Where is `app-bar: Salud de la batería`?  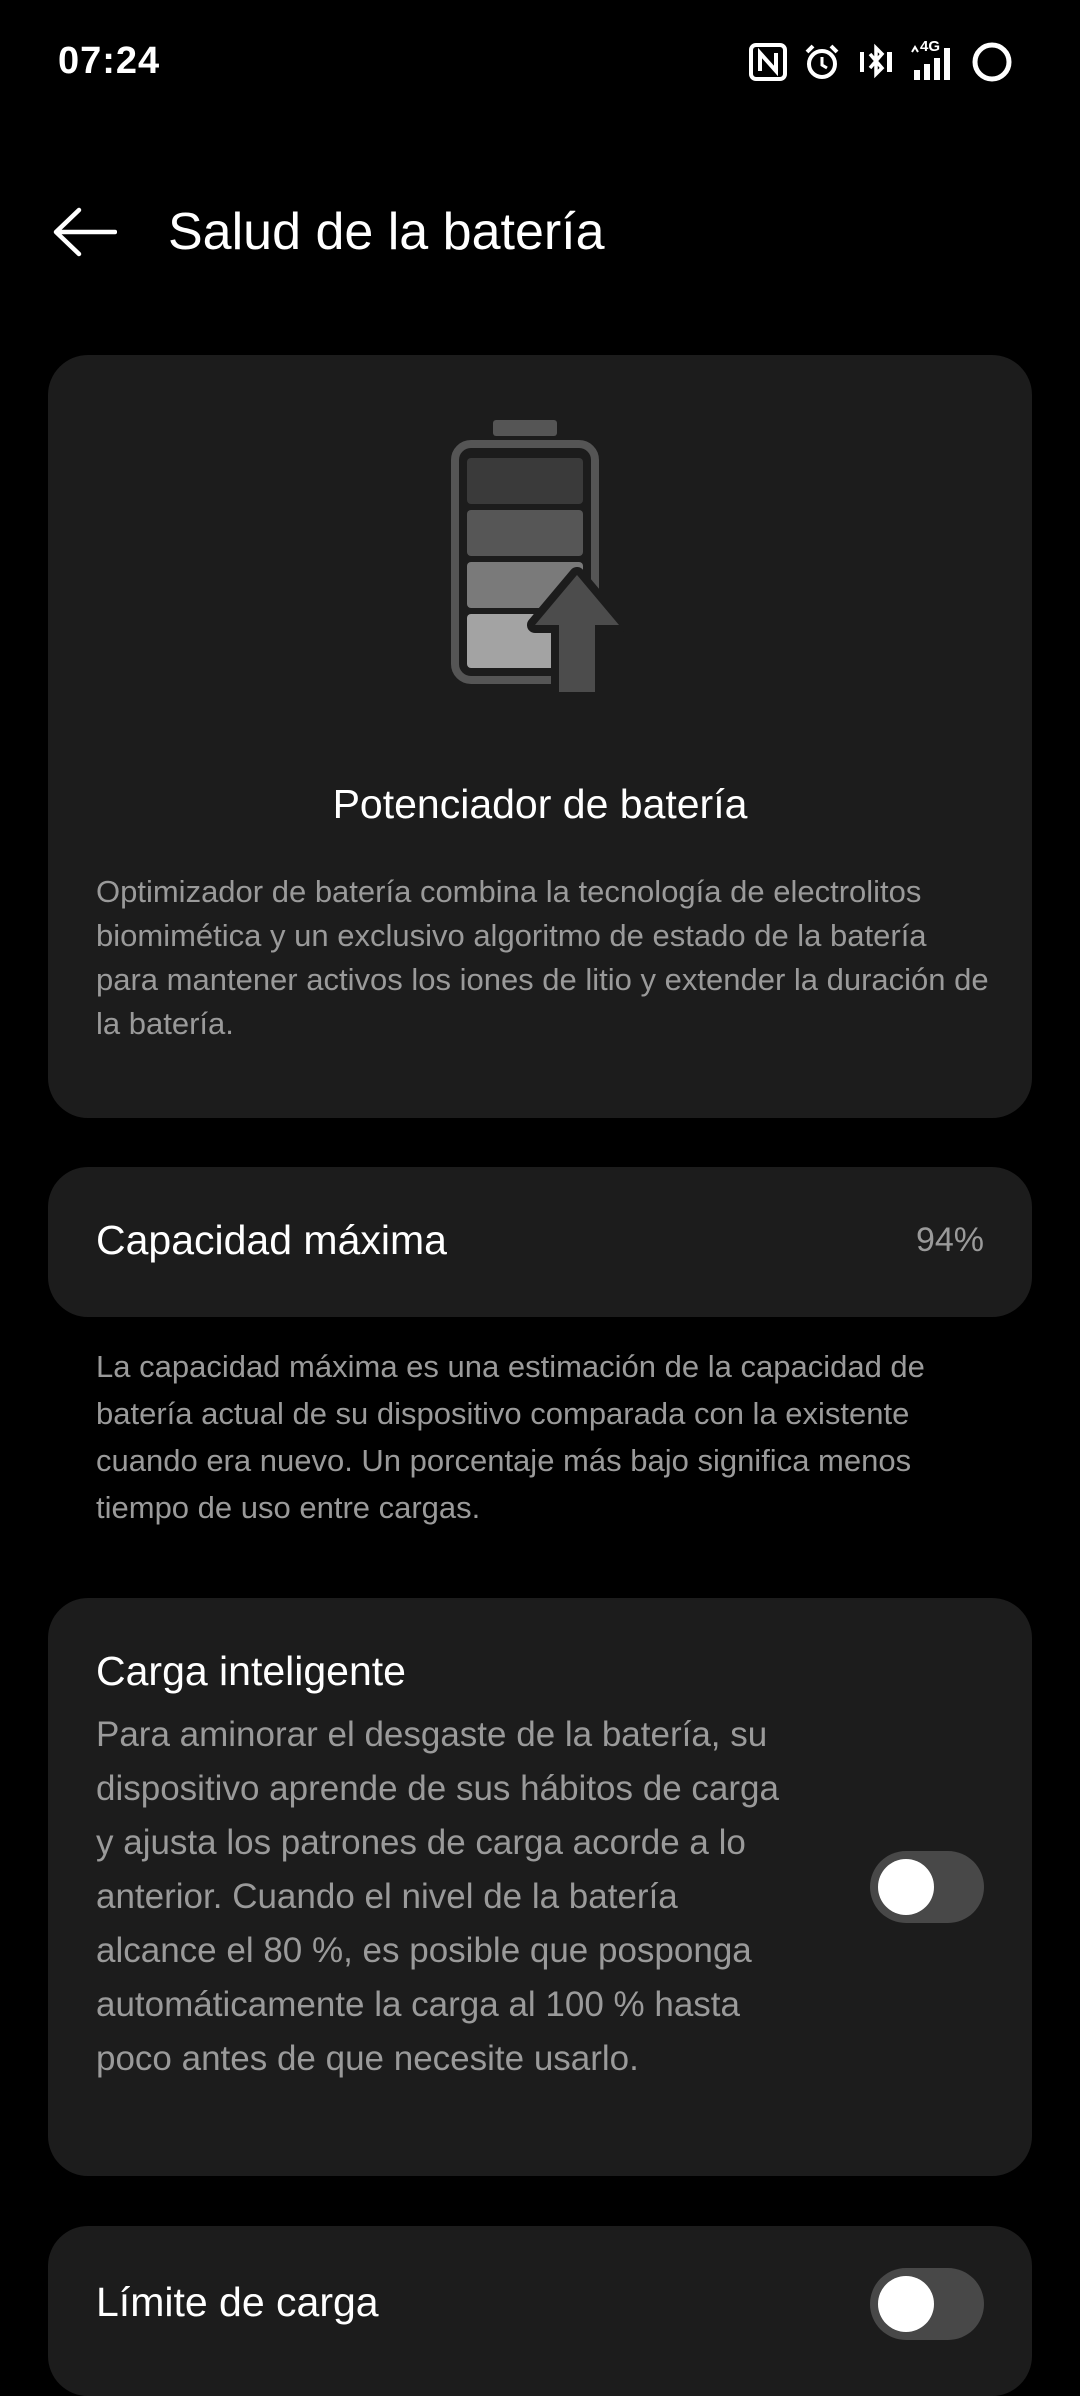
app-bar: Salud de la batería is located at coordinates (540, 230).